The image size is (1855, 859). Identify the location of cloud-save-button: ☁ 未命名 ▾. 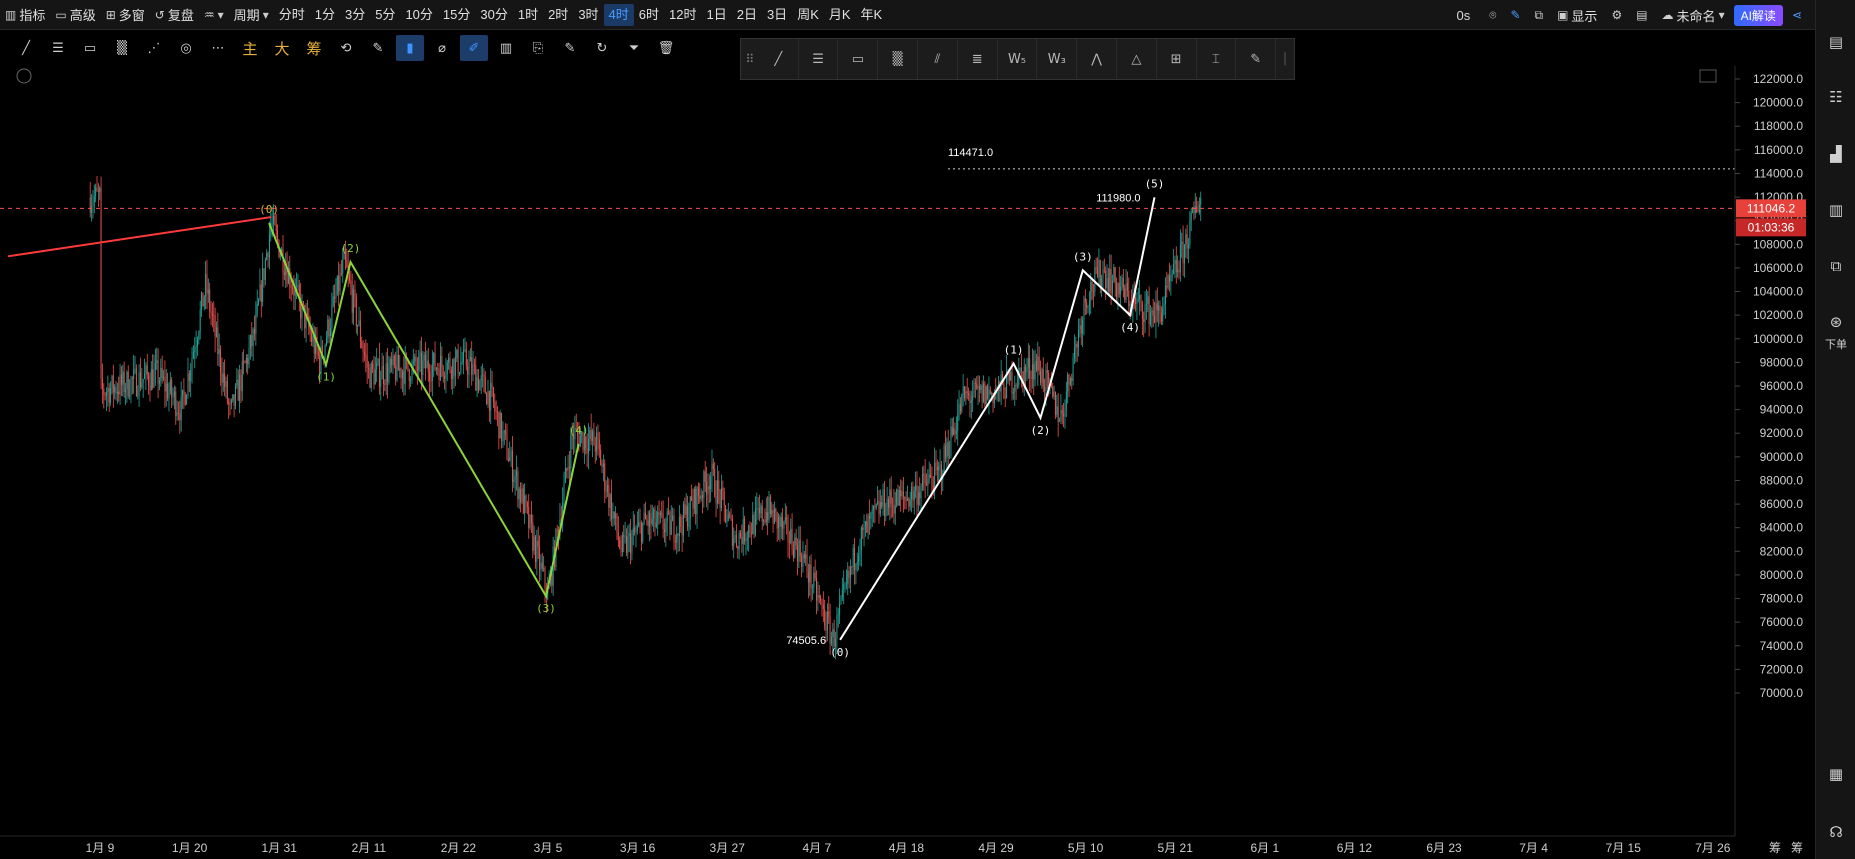
(1693, 15).